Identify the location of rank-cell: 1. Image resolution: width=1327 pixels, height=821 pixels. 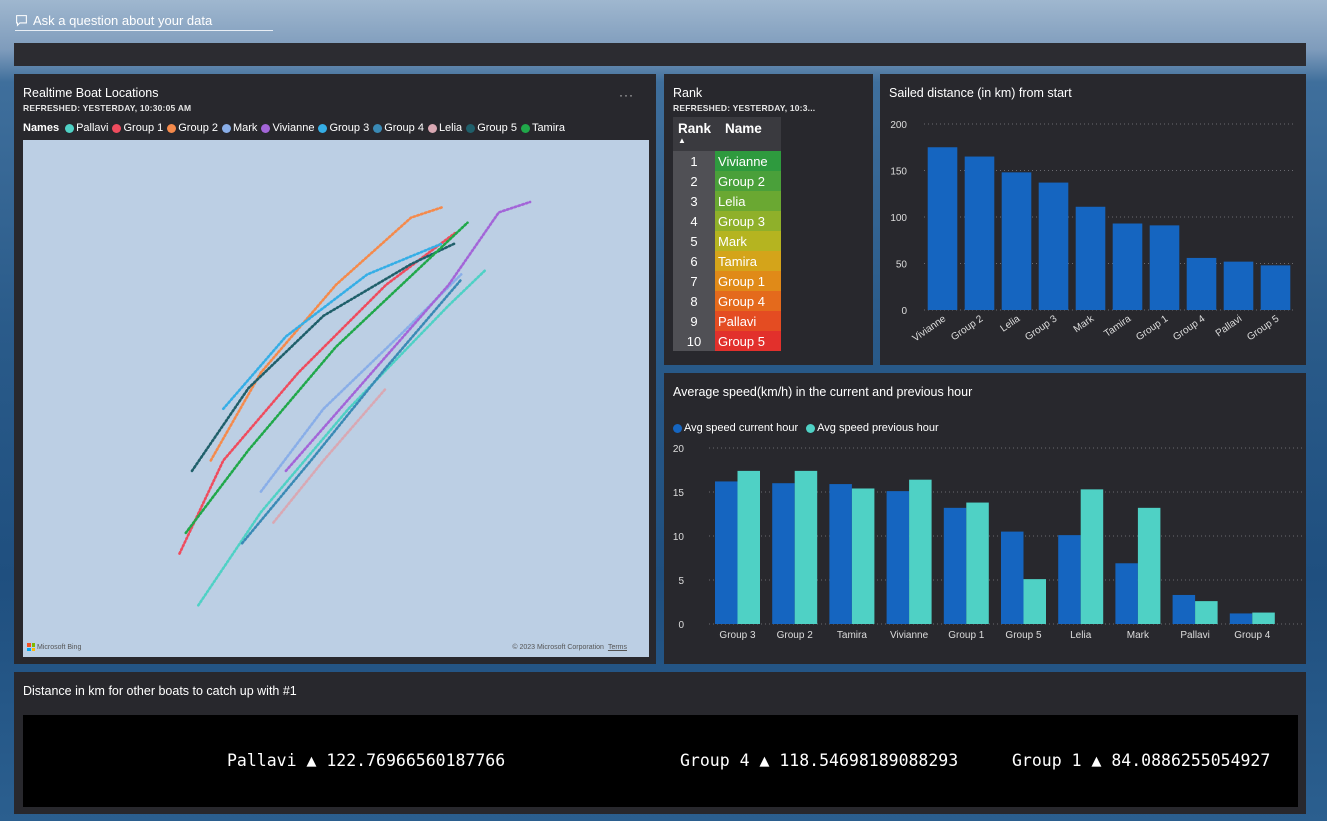
(694, 161).